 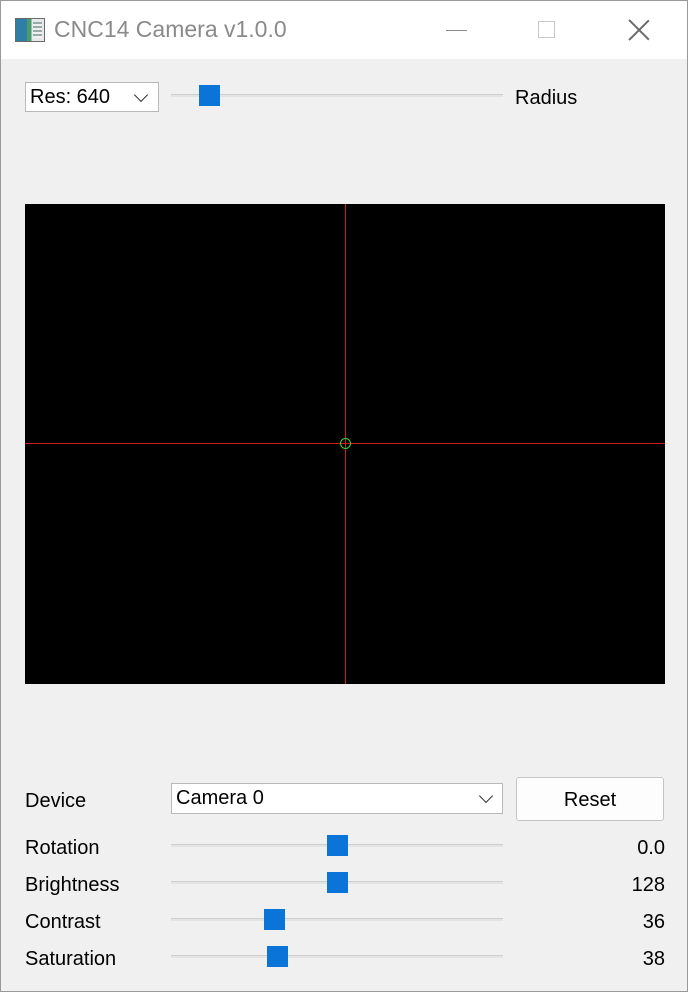 I want to click on brightness-value: 128, so click(x=648, y=885).